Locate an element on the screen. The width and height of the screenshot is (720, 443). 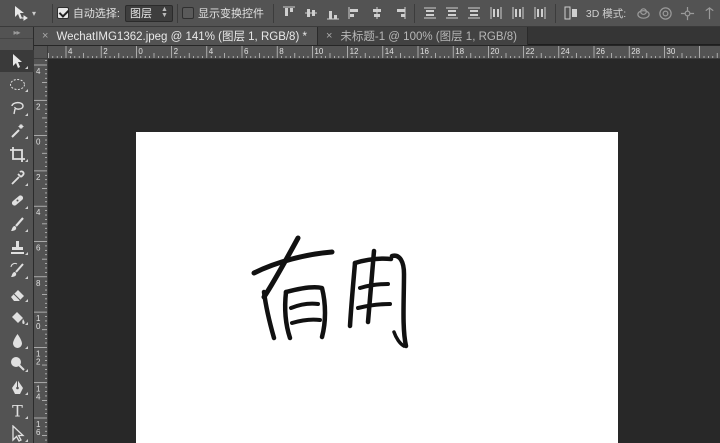
align-vertical-center-icon is located at coordinates (310, 13).